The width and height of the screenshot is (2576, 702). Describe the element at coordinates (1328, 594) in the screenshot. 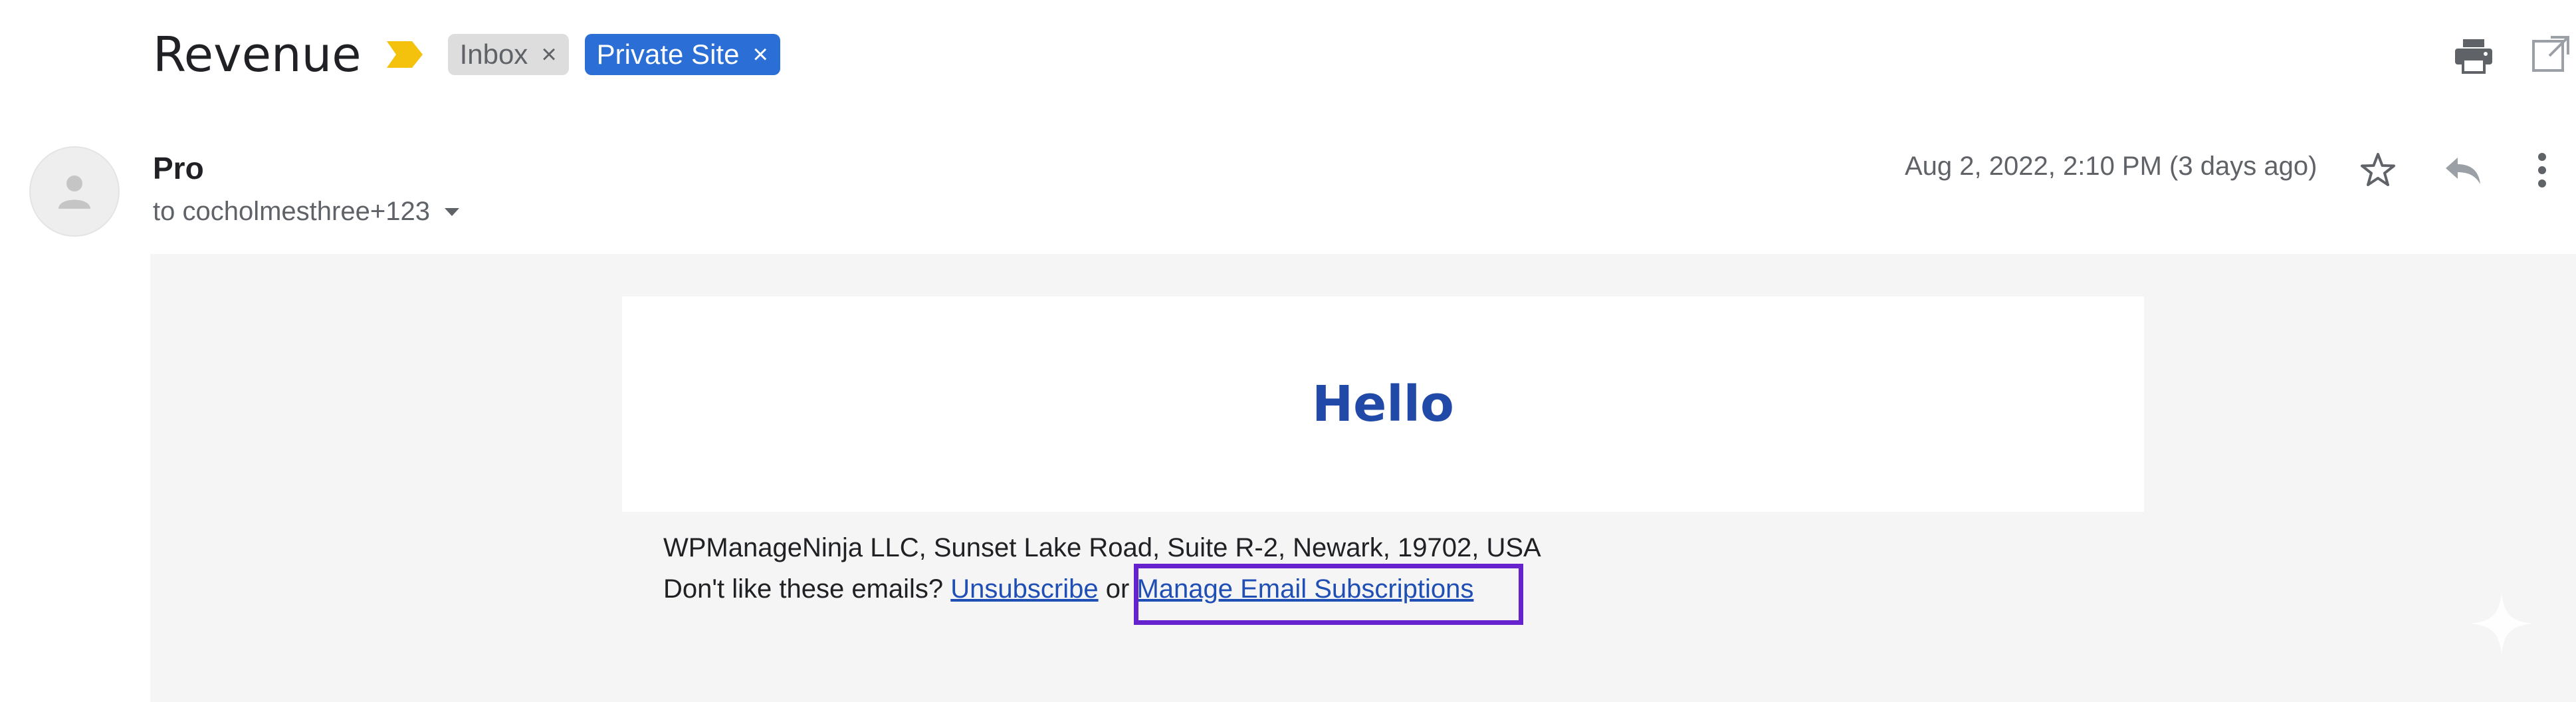

I see `highlight-box` at that location.